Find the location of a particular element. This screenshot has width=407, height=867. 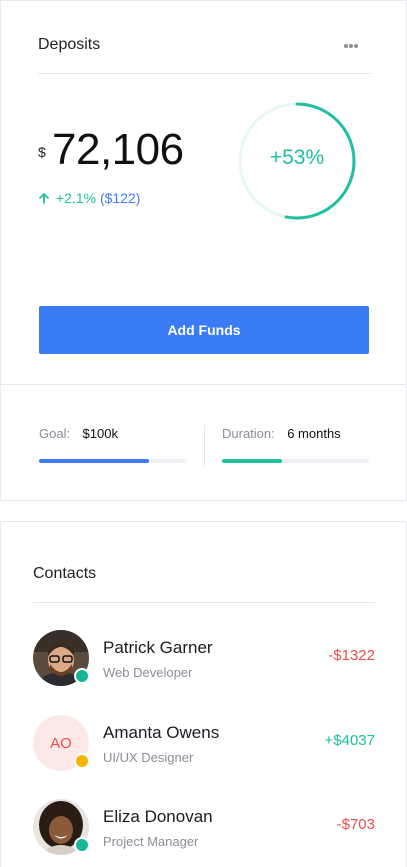

stat-divider is located at coordinates (204, 445).